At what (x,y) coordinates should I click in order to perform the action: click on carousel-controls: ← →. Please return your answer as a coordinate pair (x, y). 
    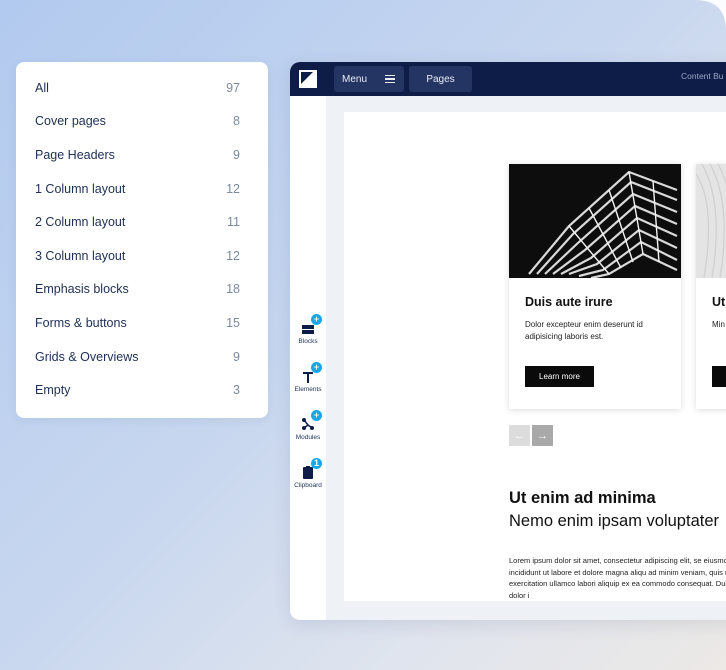
    Looking at the image, I should click on (531, 435).